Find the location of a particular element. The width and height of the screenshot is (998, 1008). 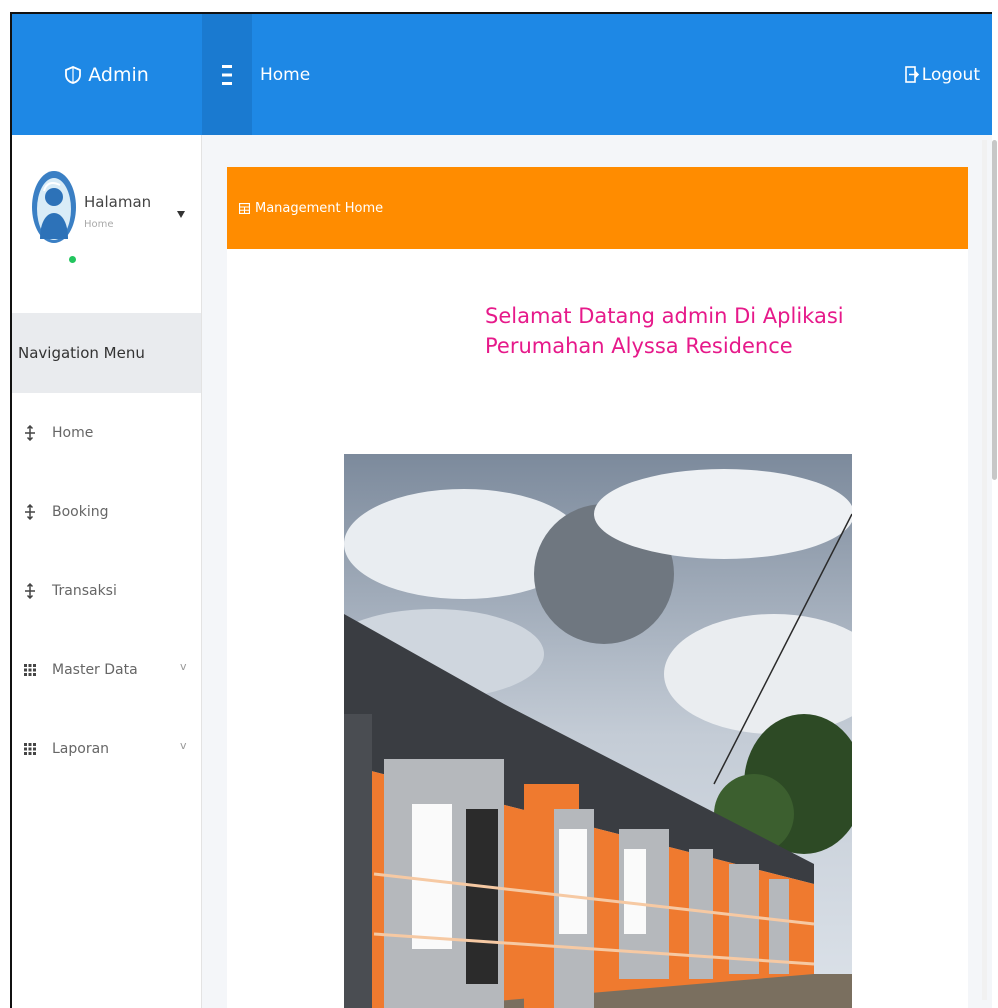

caret-down-icon is located at coordinates (181, 214).